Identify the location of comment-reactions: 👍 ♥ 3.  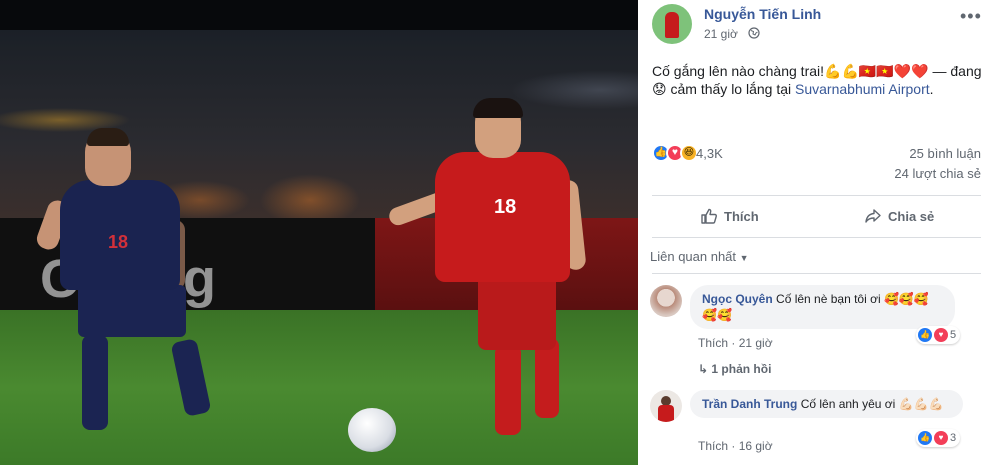
(938, 438).